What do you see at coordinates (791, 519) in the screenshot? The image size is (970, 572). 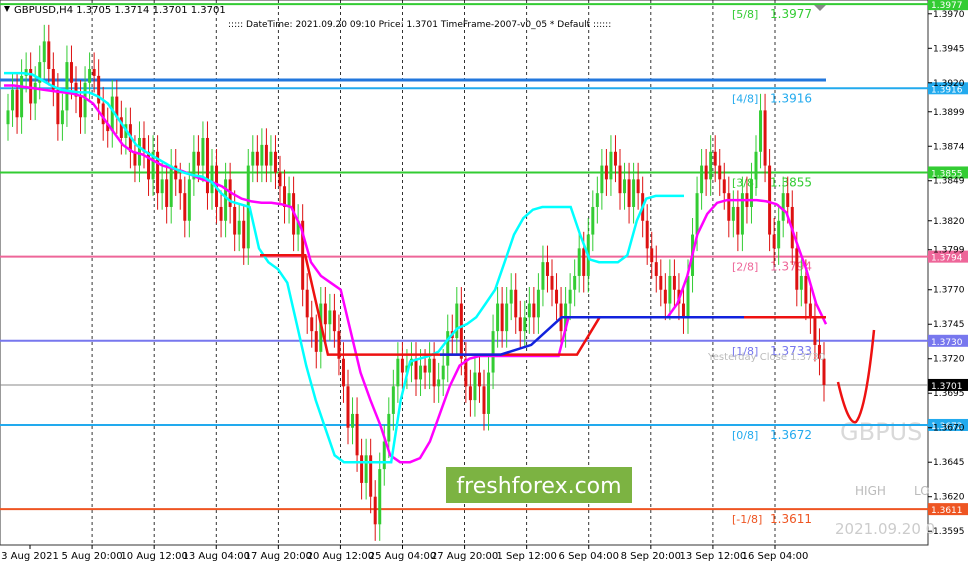 I see `level-value: 1.3611` at bounding box center [791, 519].